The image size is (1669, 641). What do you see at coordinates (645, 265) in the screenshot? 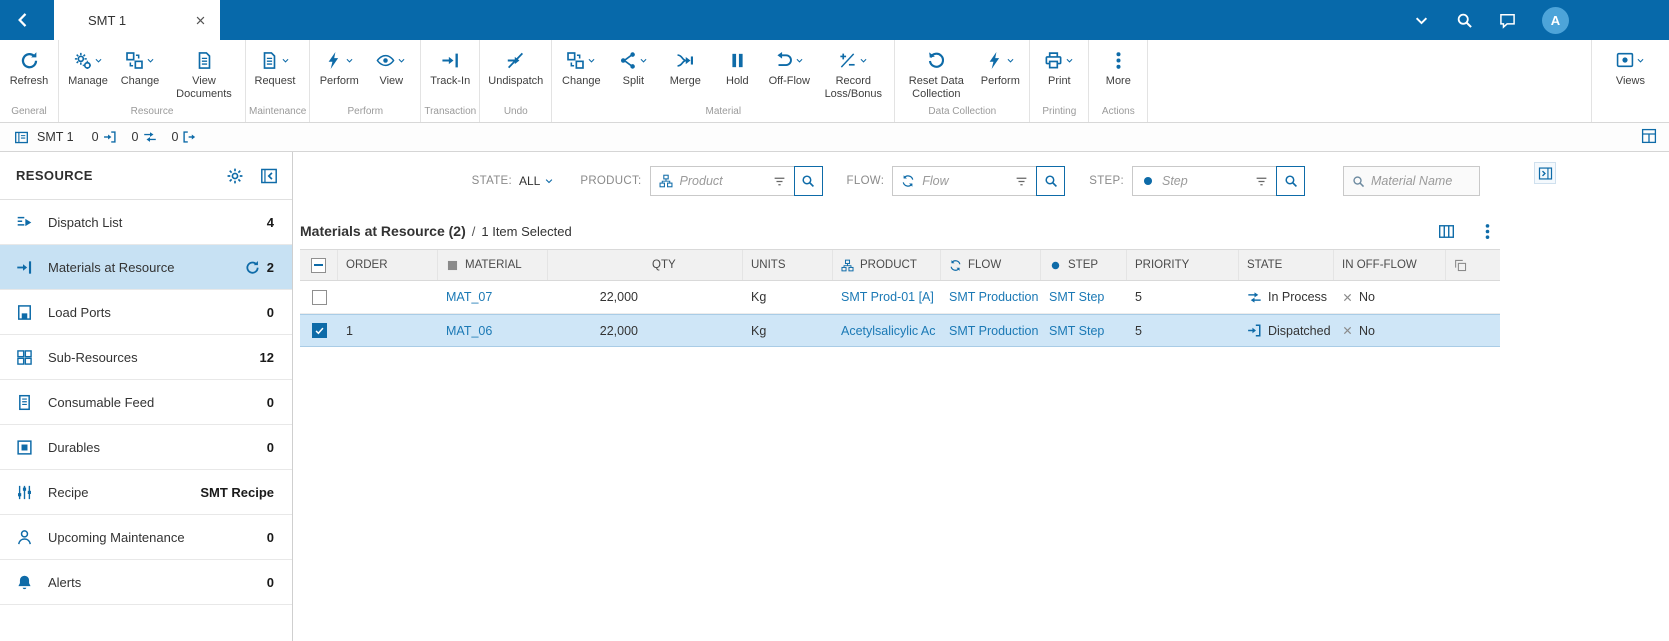
I see `column-header-qty: QTY` at bounding box center [645, 265].